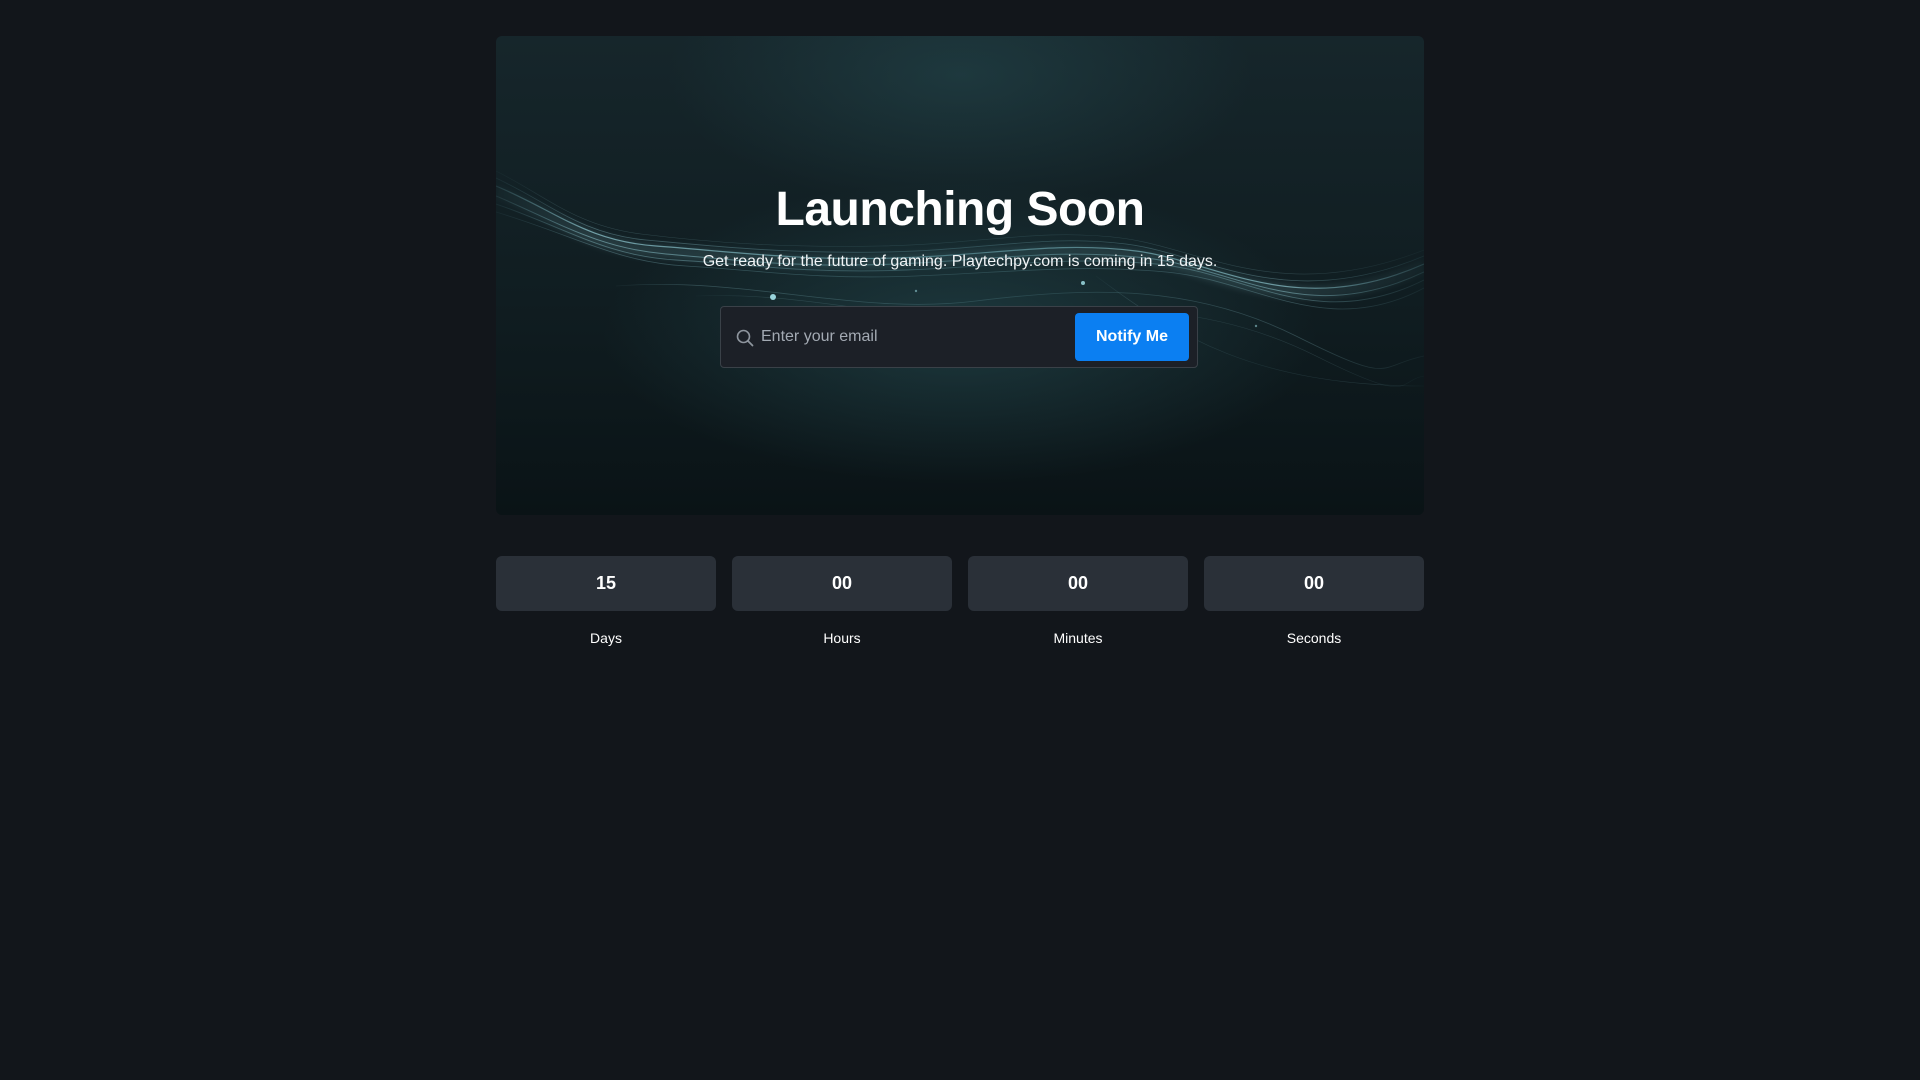  What do you see at coordinates (842, 583) in the screenshot?
I see `countdown-hours-value: 00` at bounding box center [842, 583].